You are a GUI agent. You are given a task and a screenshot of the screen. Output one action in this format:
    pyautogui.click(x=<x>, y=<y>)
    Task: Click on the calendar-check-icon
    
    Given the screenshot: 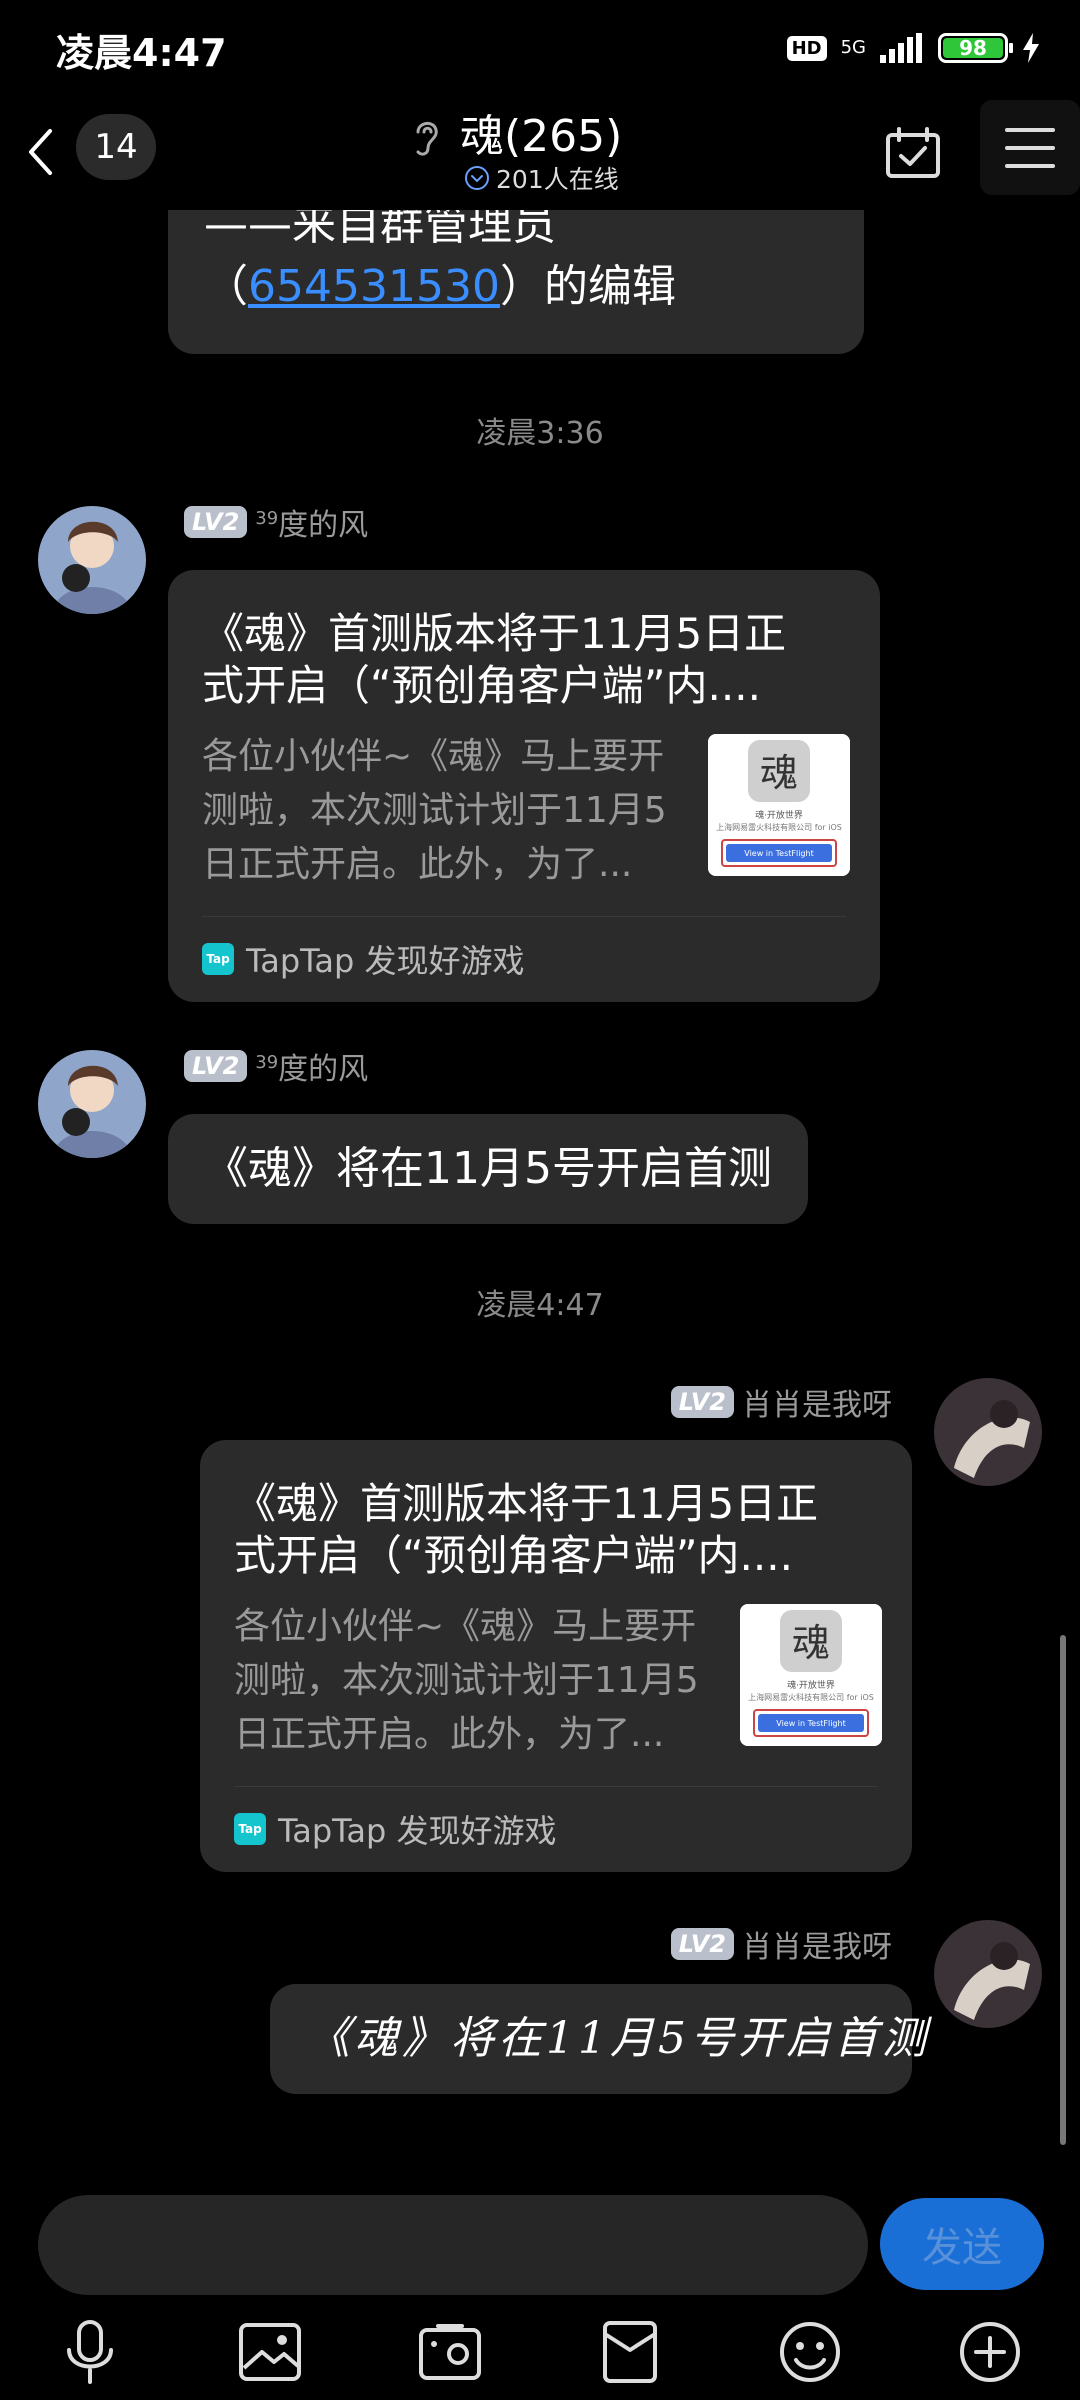 What is the action you would take?
    pyautogui.click(x=913, y=152)
    